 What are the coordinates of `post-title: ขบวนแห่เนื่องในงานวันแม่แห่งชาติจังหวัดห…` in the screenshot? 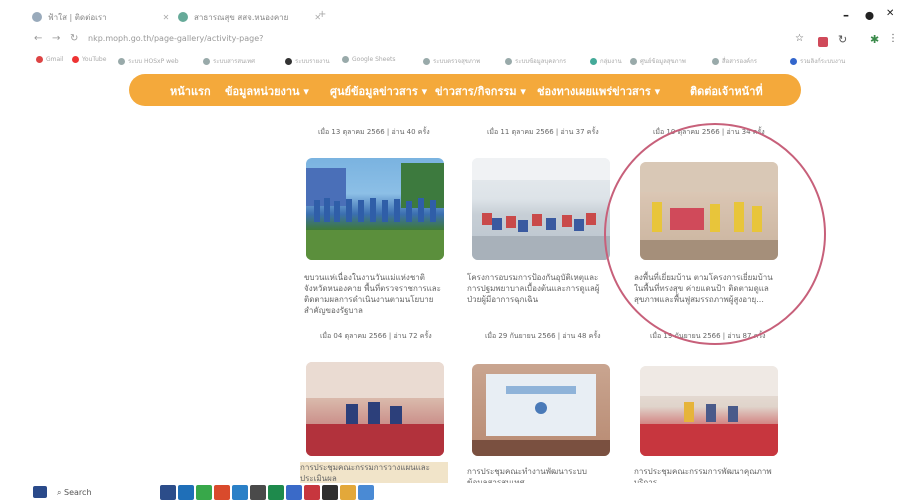 It's located at (374, 294).